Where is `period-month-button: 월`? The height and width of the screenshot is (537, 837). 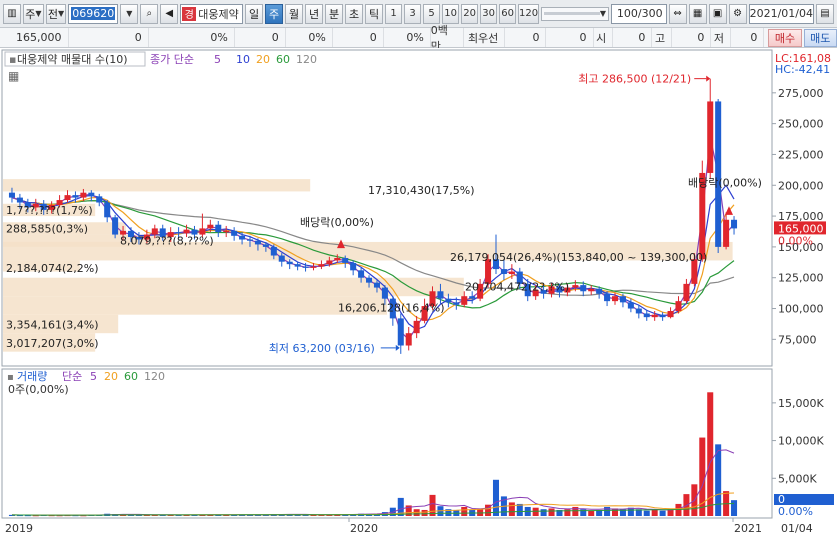
period-month-button: 월 is located at coordinates (294, 13).